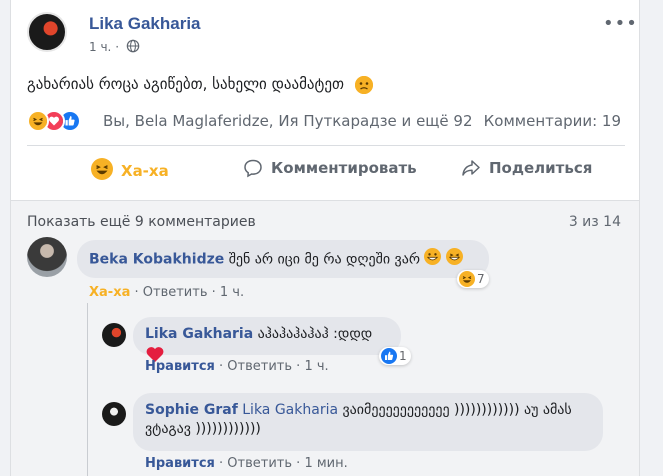 The image size is (663, 476). What do you see at coordinates (325, 463) in the screenshot?
I see `comment-time: 1 мин.` at bounding box center [325, 463].